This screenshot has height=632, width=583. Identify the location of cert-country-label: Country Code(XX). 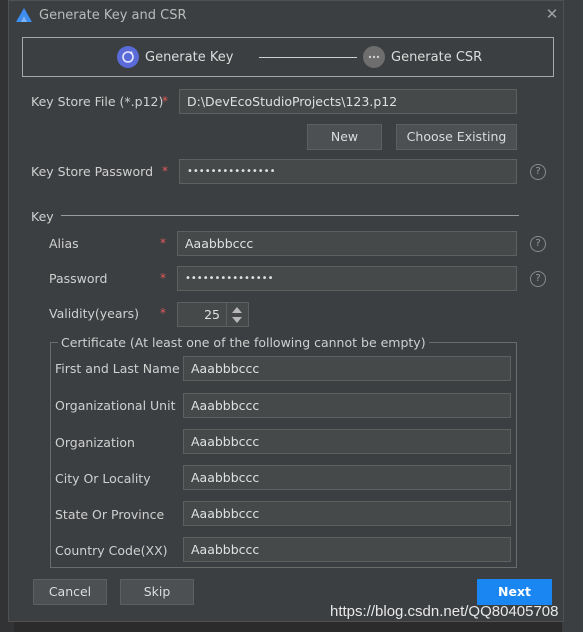
(111, 550).